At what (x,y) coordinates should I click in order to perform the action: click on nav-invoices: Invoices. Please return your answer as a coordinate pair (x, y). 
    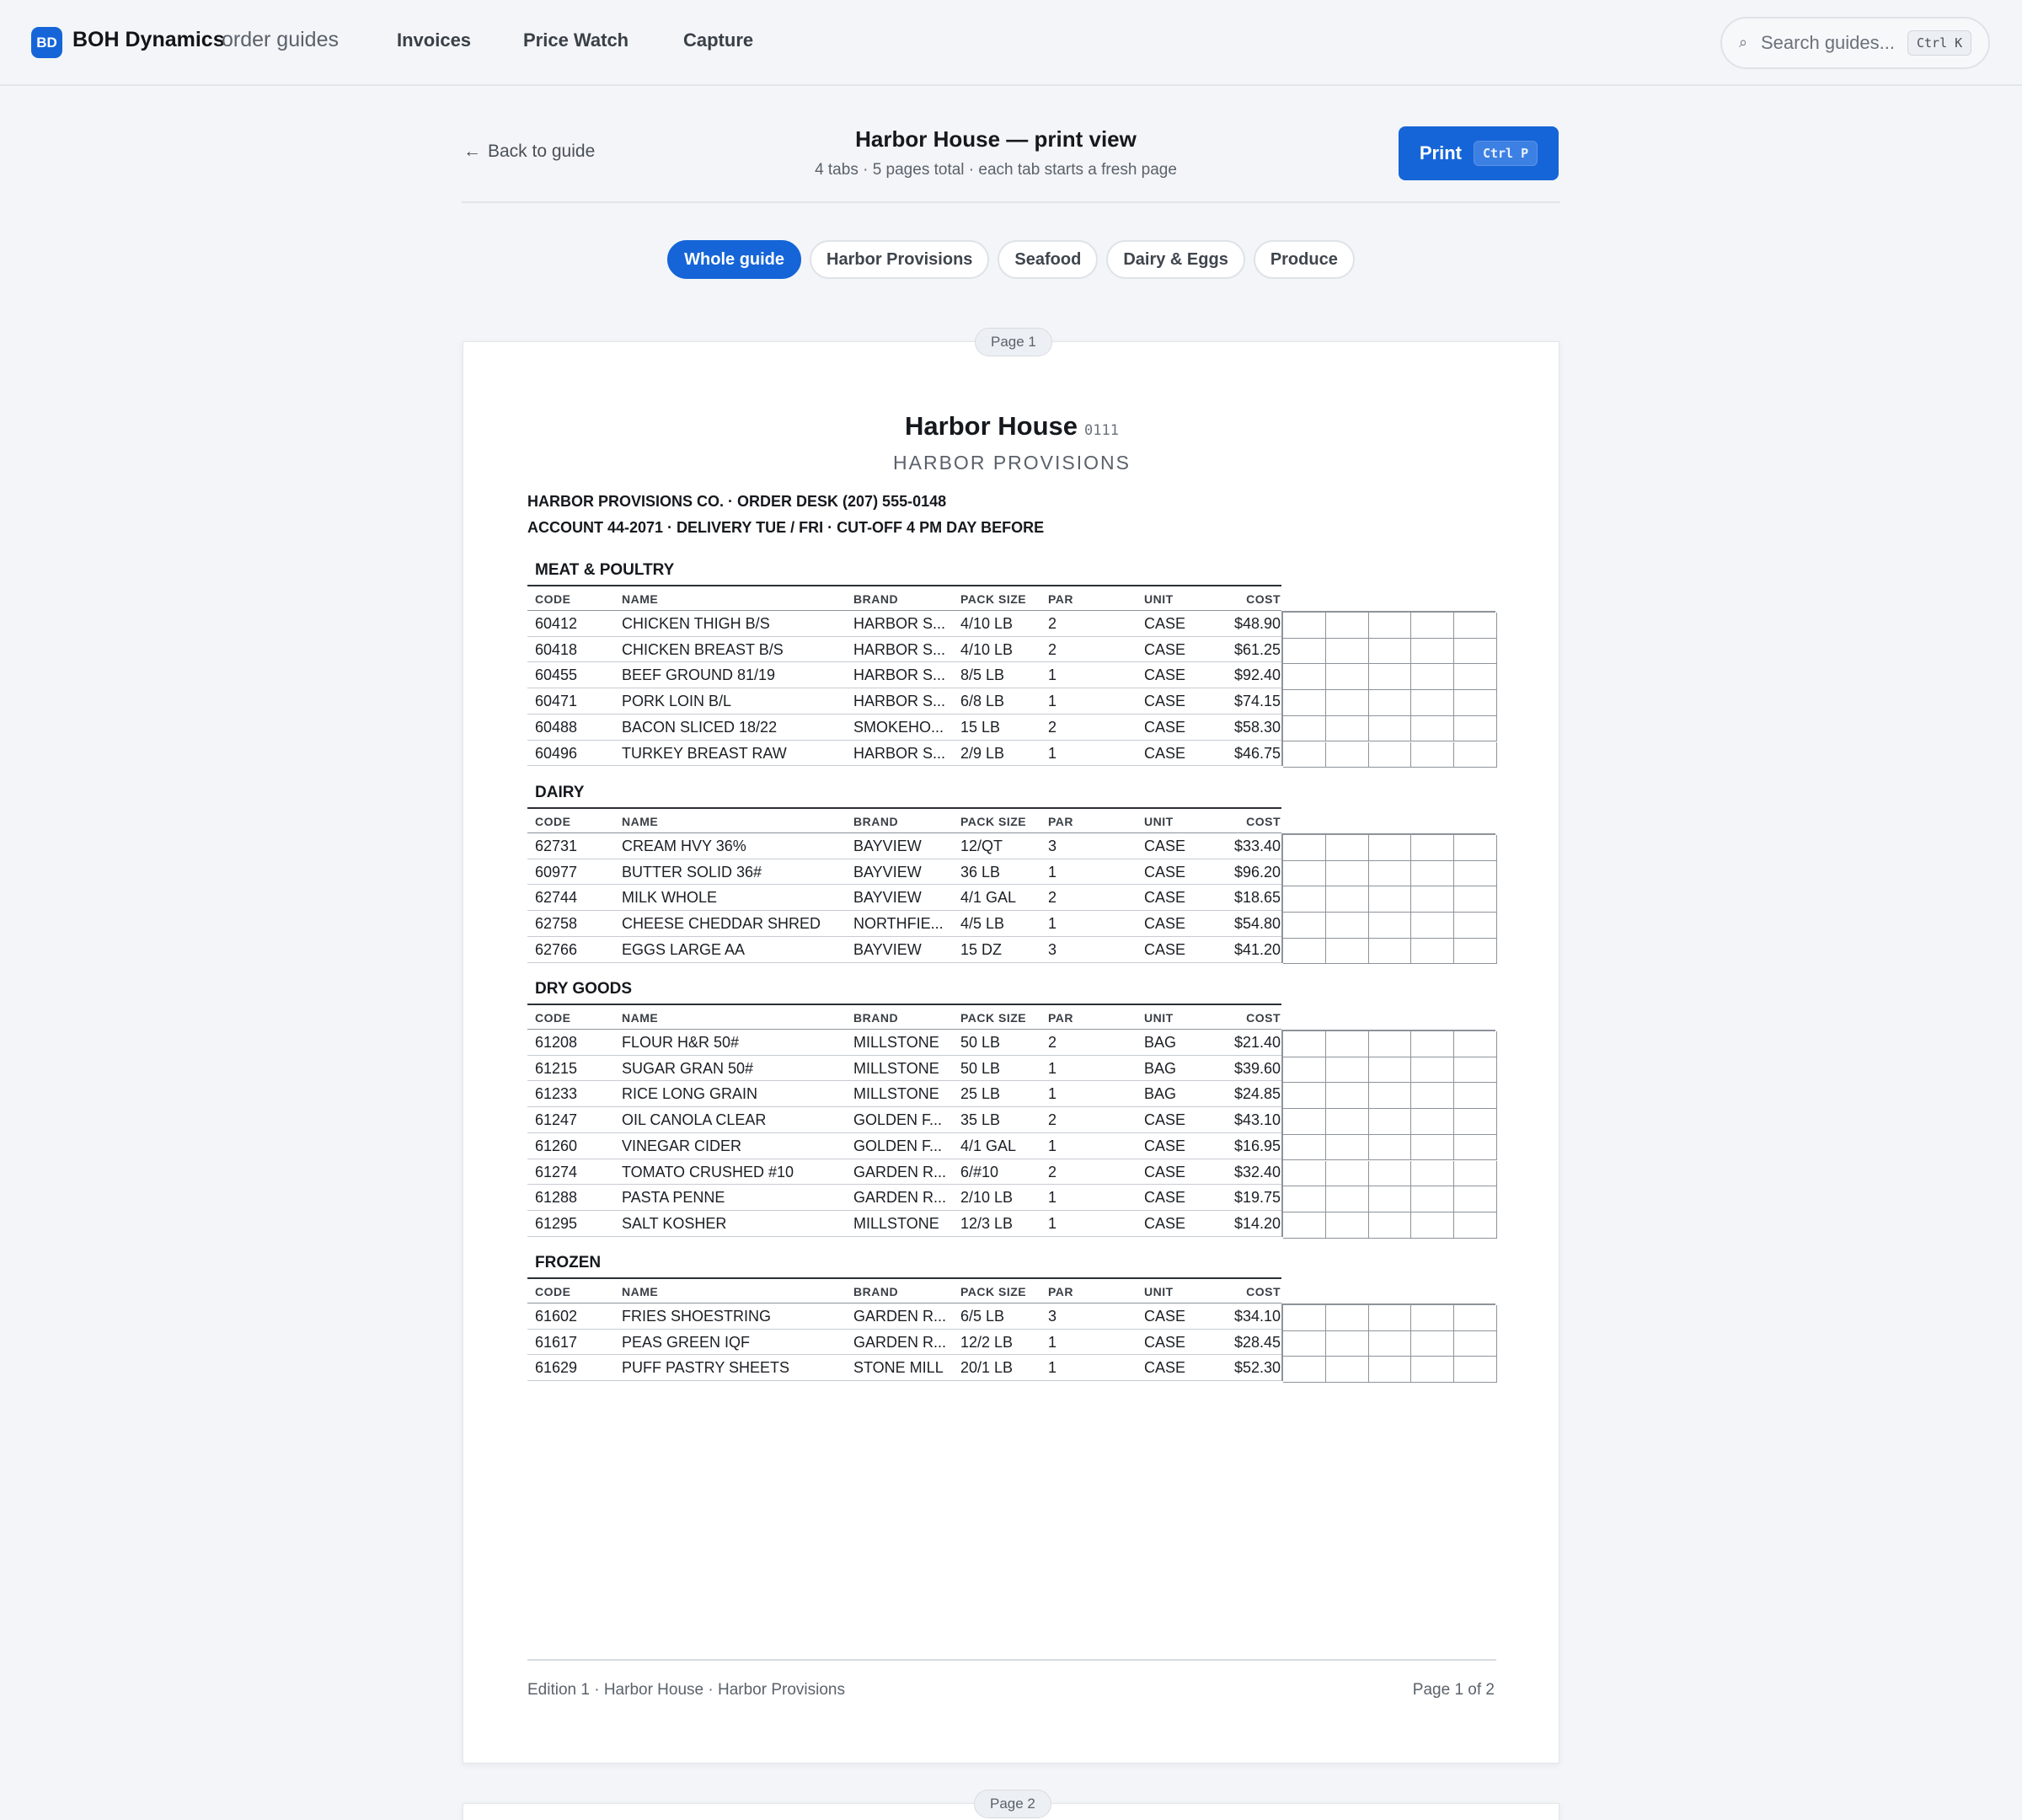
    Looking at the image, I should click on (434, 40).